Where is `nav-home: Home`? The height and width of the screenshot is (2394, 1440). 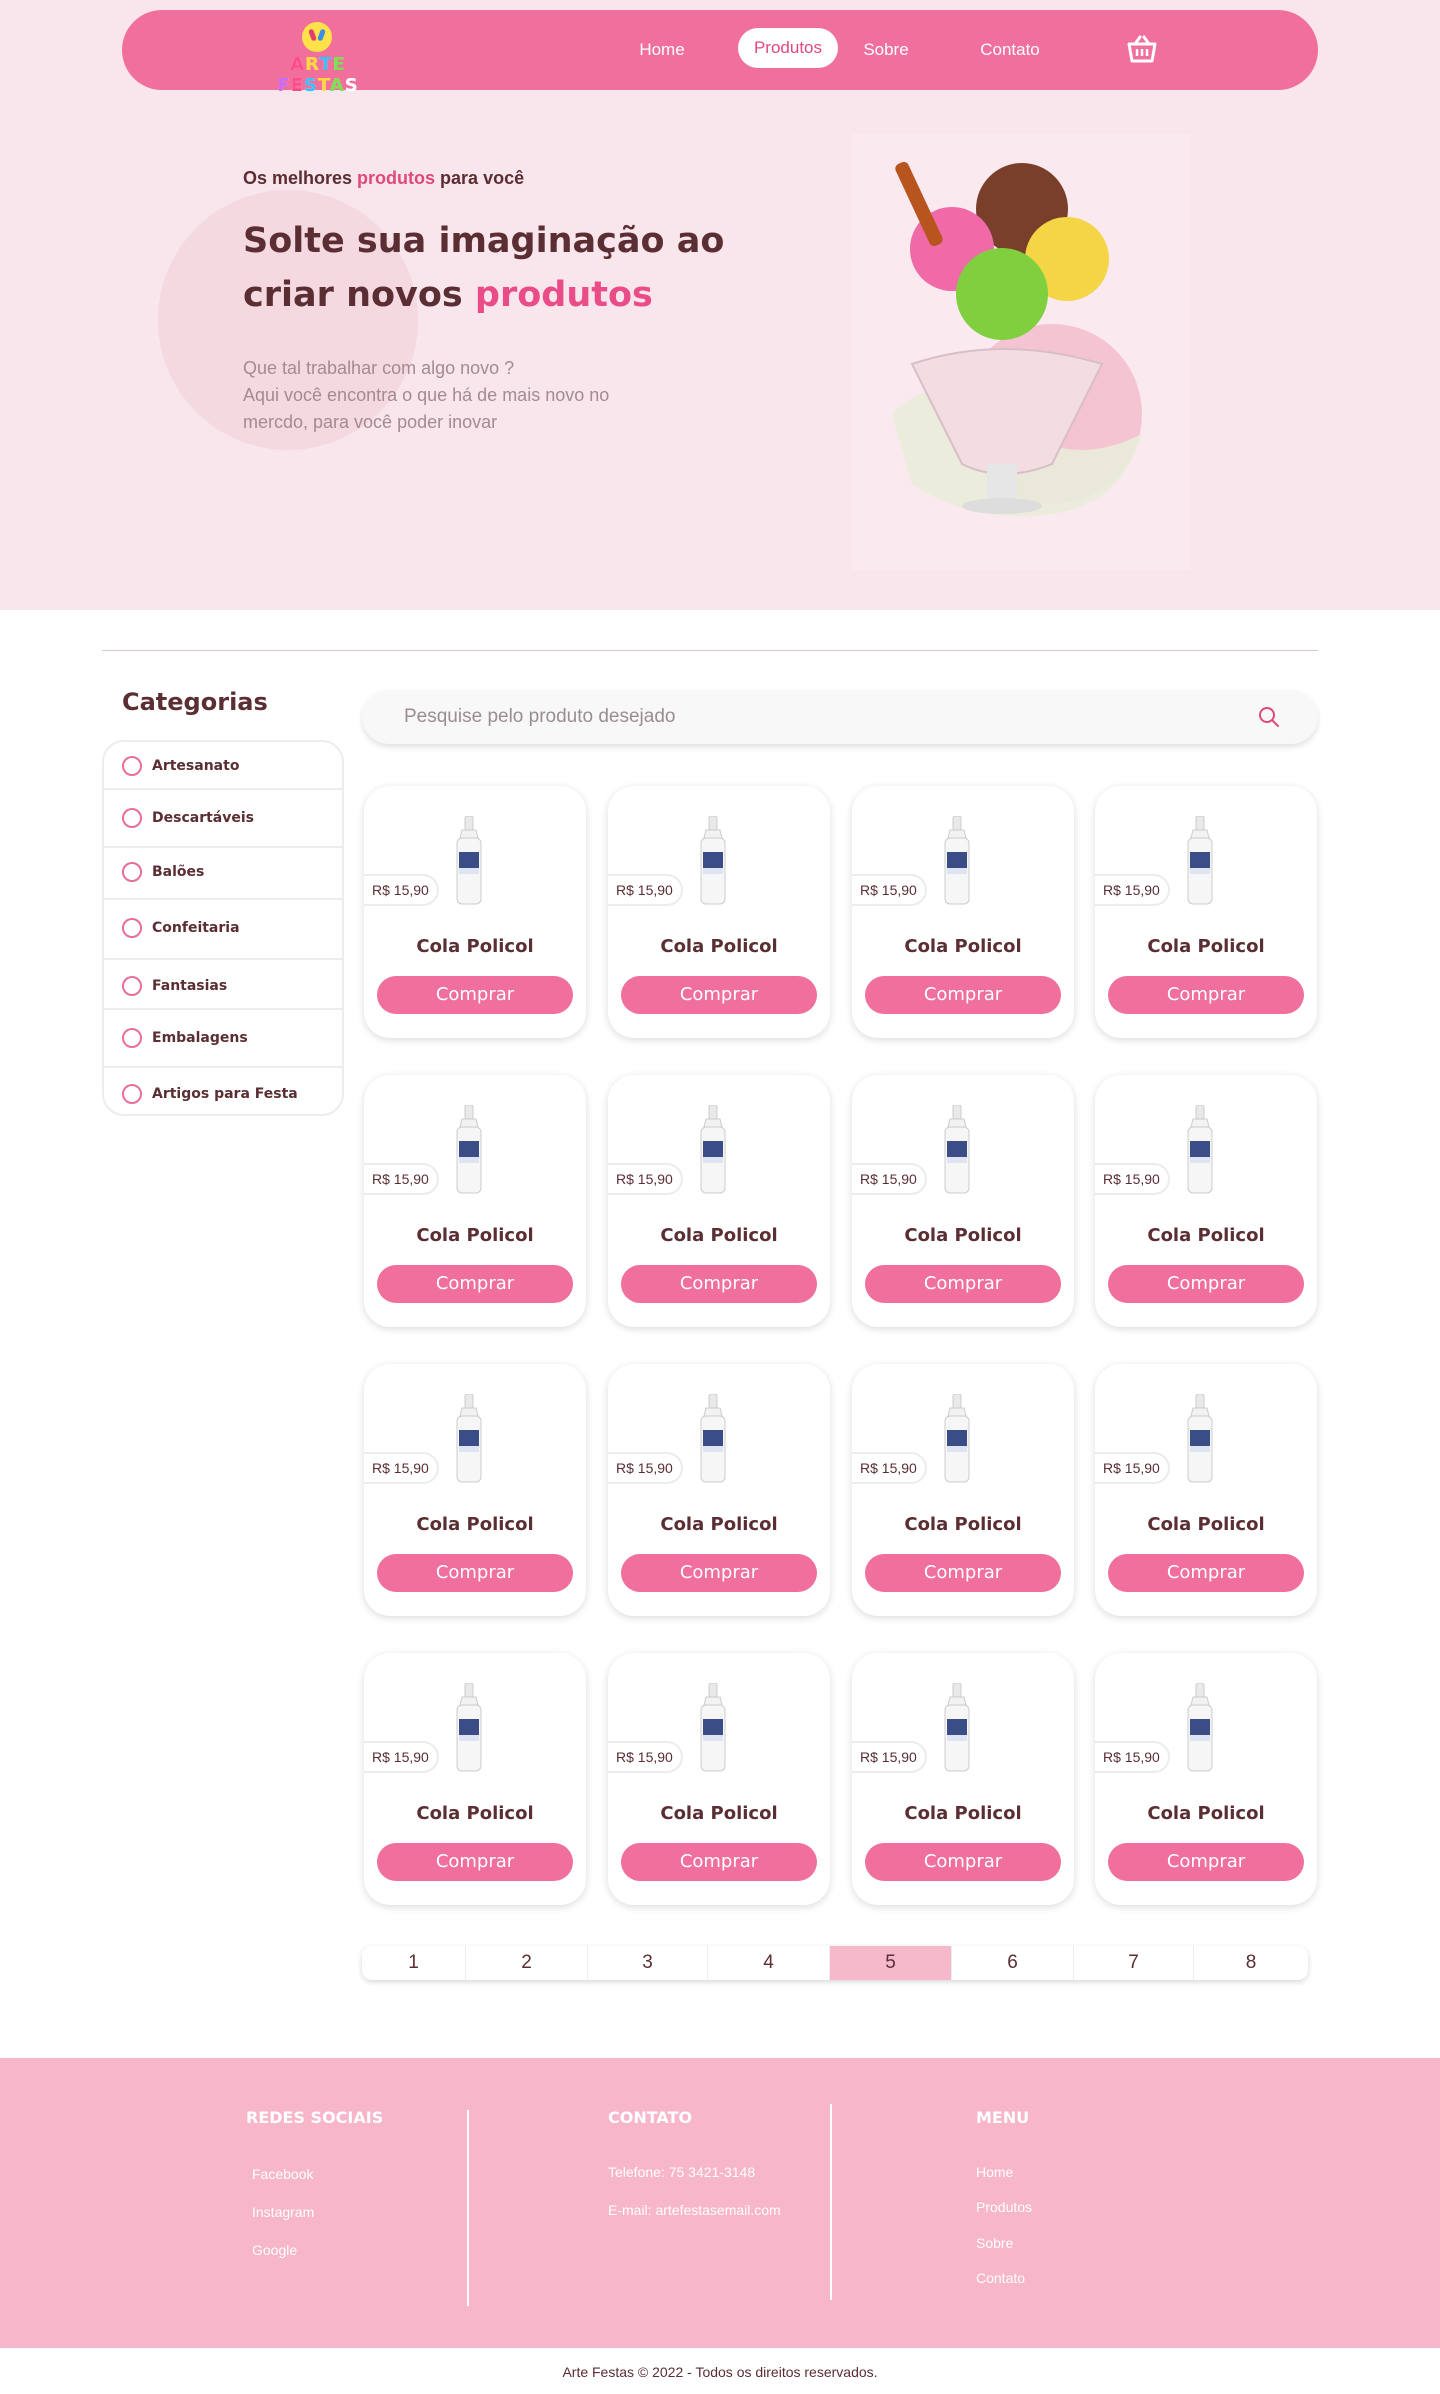
nav-home: Home is located at coordinates (662, 50).